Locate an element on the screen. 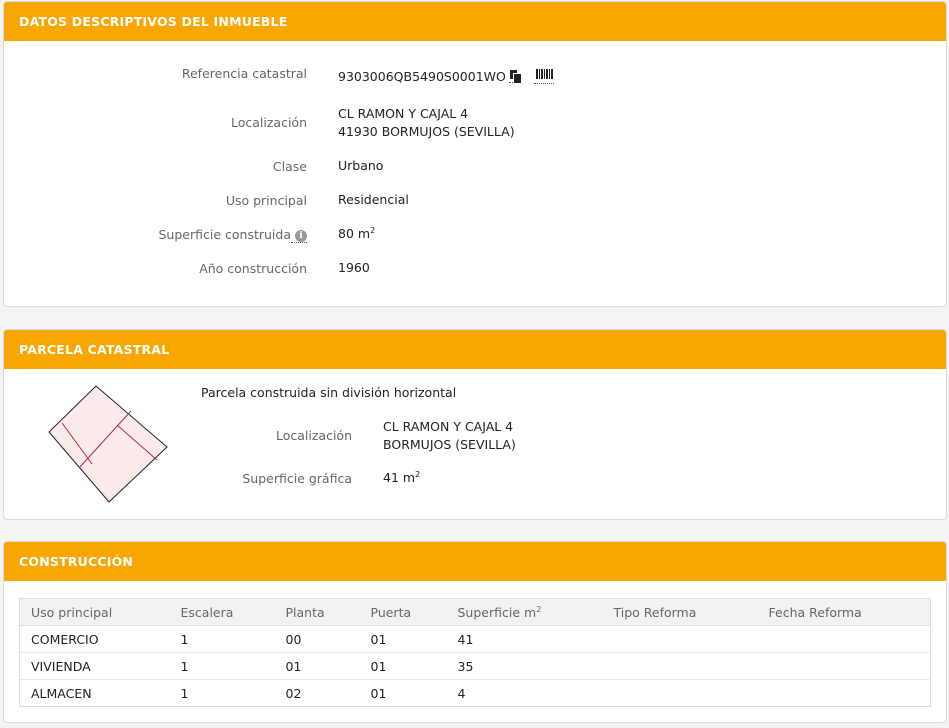 The width and height of the screenshot is (949, 728). superficie-grafica-number: 41 m is located at coordinates (399, 477).